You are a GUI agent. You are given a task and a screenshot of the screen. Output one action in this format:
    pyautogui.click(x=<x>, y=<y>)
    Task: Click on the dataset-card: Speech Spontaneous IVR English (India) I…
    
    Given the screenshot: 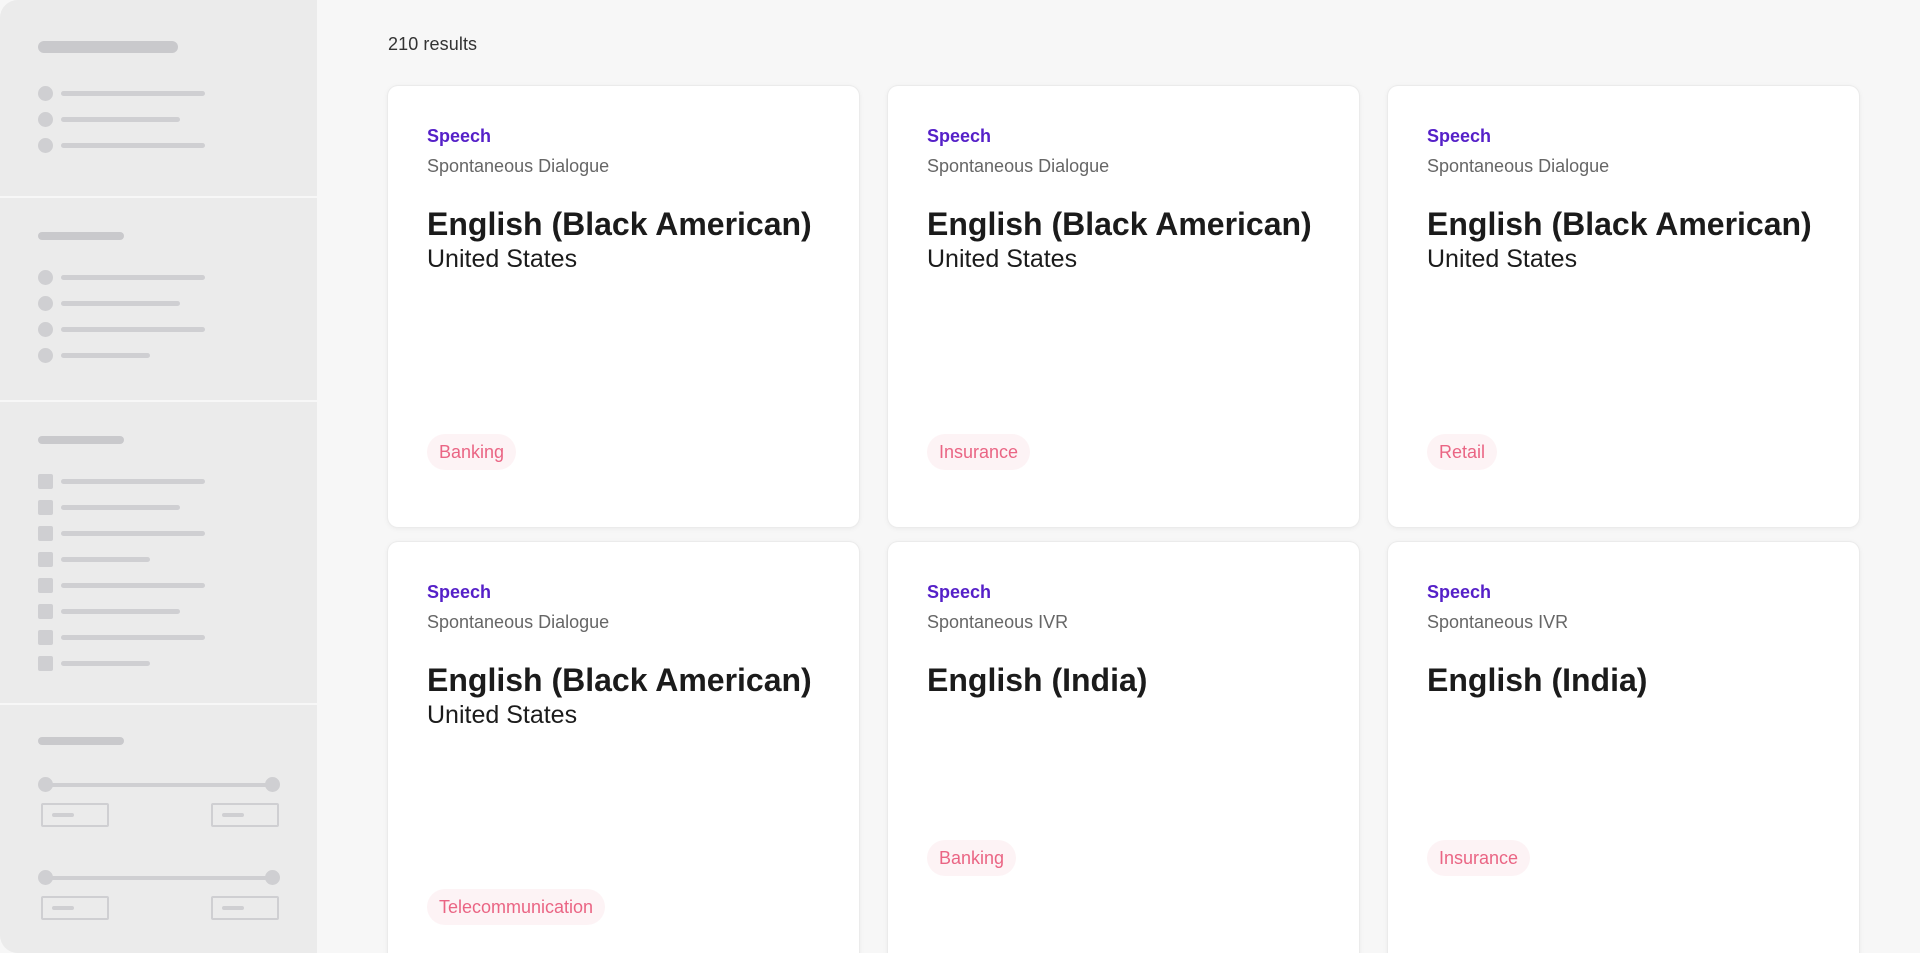 What is the action you would take?
    pyautogui.click(x=1623, y=747)
    